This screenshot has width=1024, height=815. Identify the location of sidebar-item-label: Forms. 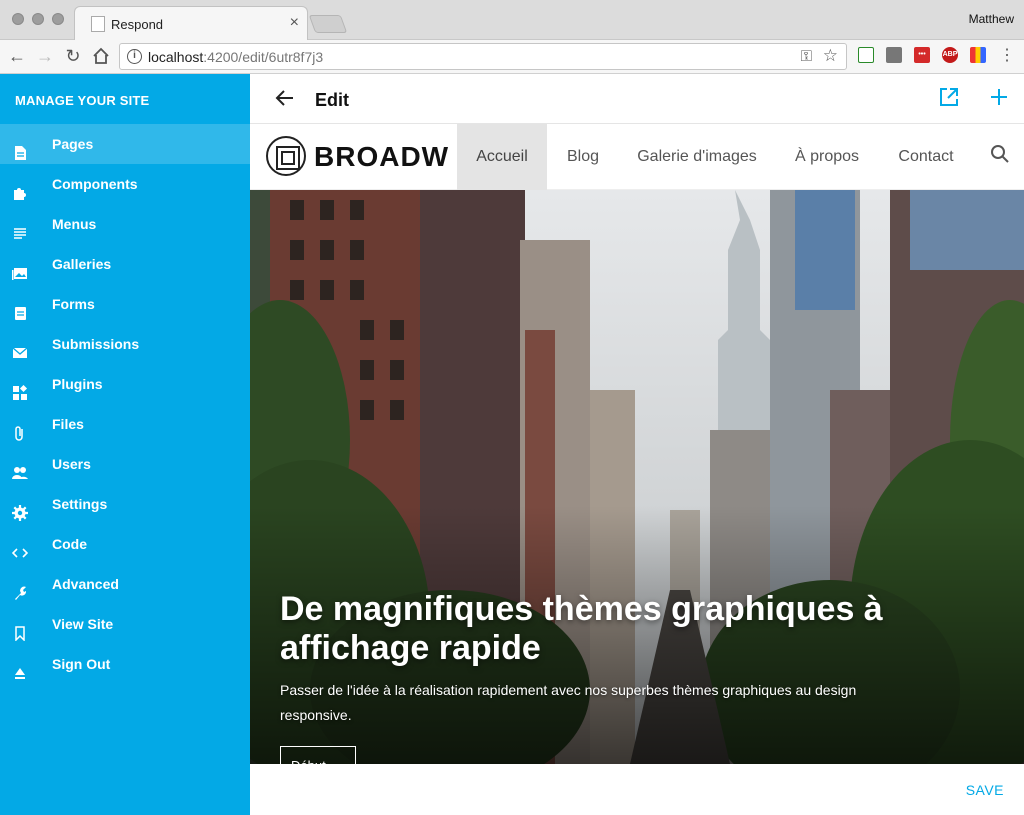
(73, 304).